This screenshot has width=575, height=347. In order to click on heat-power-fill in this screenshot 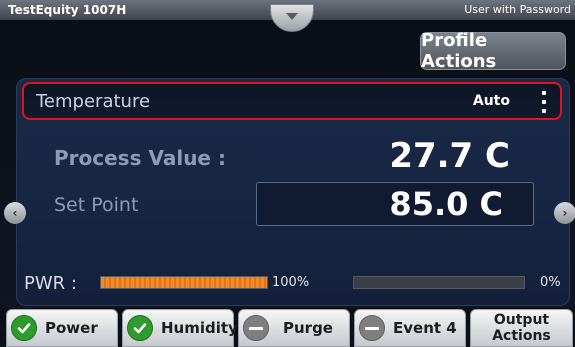, I will do `click(184, 282)`.